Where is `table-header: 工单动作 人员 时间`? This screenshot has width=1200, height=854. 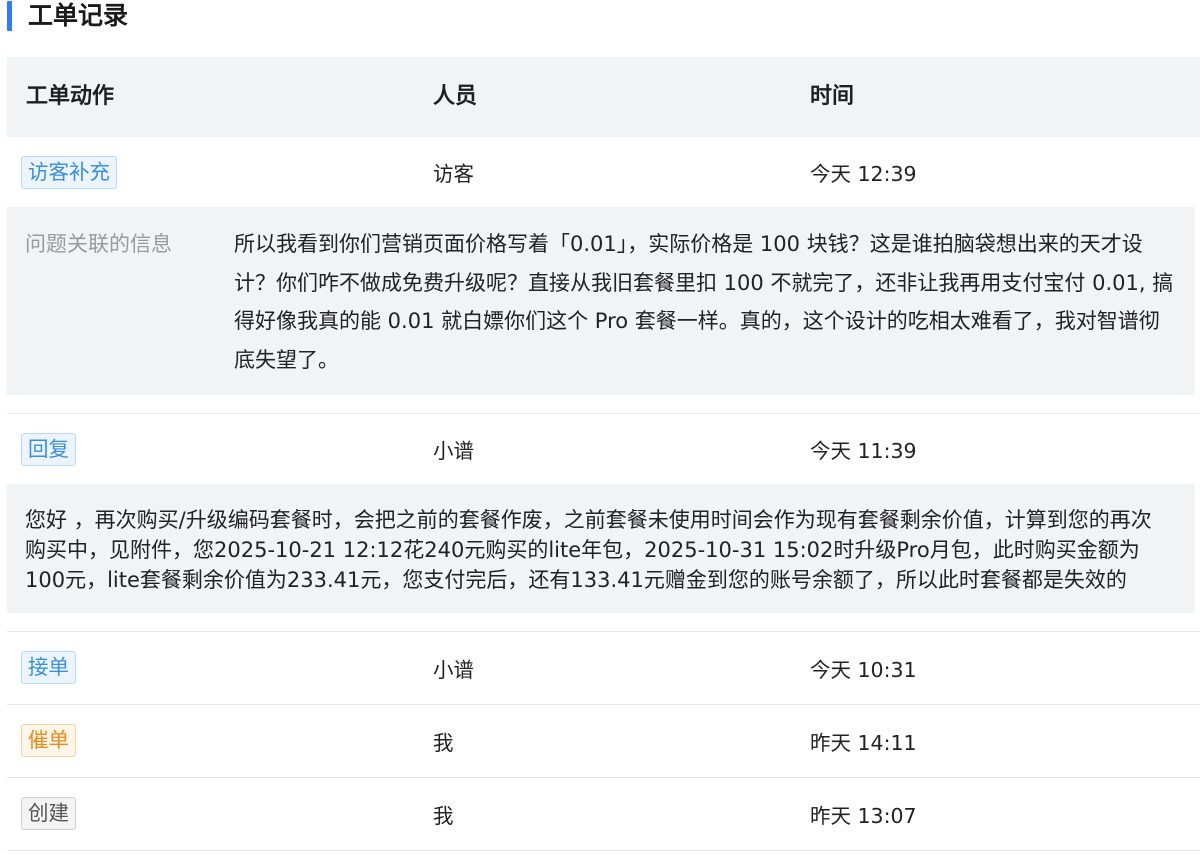 table-header: 工单动作 人员 时间 is located at coordinates (603, 97).